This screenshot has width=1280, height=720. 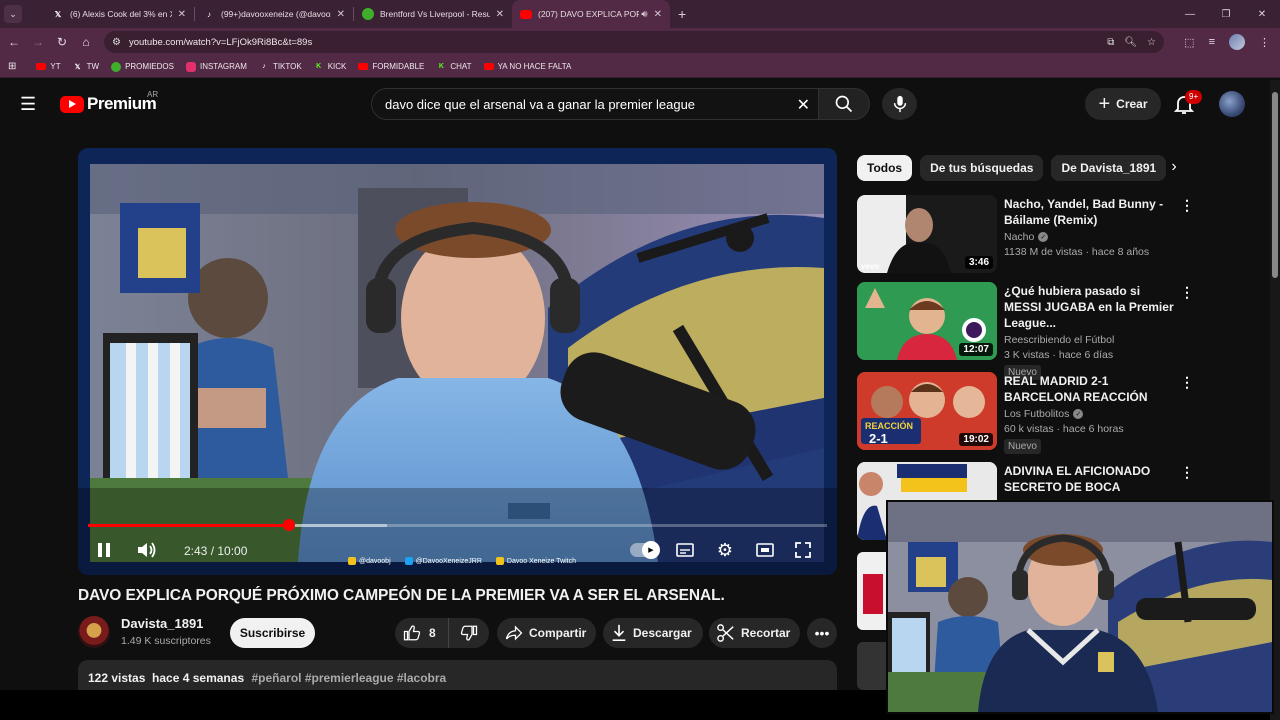 I want to click on create-button: + Crear, so click(x=1123, y=104).